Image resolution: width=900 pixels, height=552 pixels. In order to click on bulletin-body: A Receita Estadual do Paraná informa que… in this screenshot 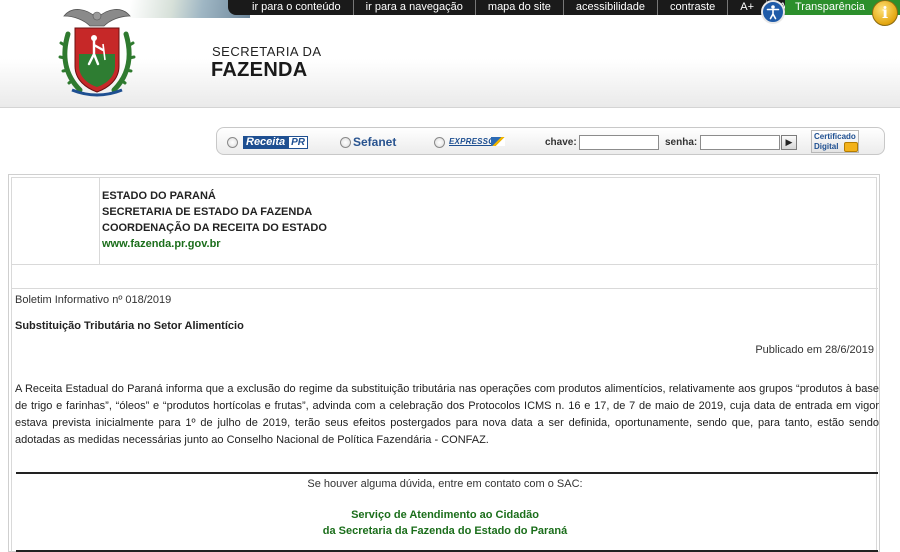, I will do `click(447, 414)`.